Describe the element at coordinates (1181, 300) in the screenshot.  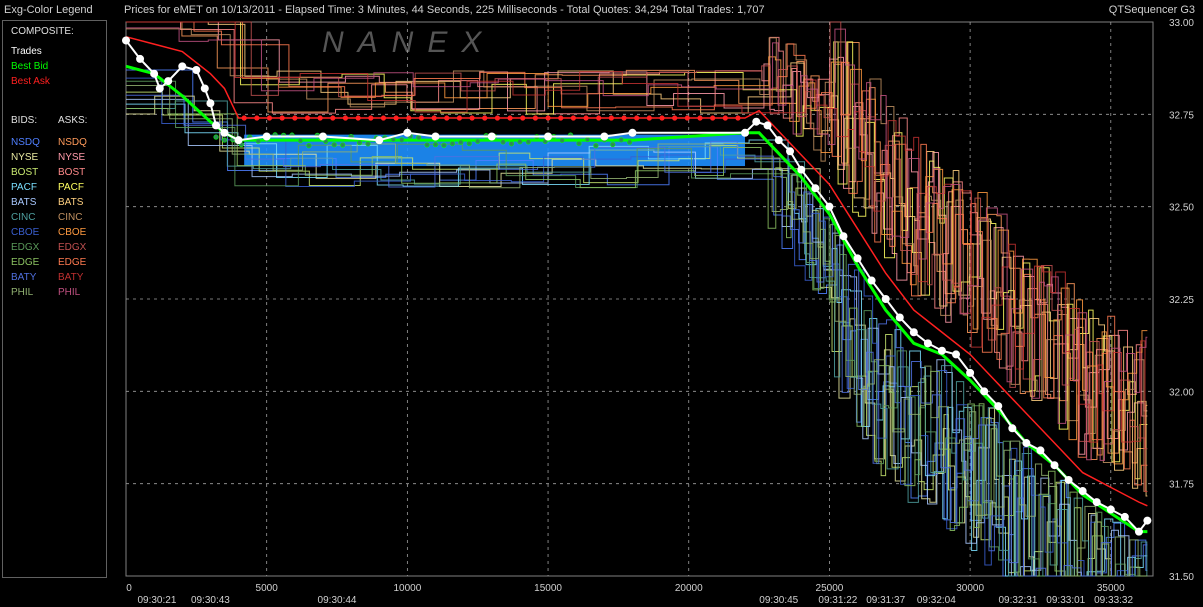
I see `y-tick-label: 32.25` at that location.